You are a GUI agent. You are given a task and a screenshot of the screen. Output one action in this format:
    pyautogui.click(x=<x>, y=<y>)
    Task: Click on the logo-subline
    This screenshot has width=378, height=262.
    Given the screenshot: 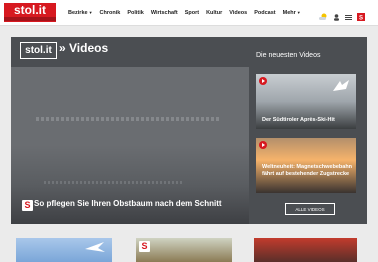 What is the action you would take?
    pyautogui.click(x=30, y=19)
    